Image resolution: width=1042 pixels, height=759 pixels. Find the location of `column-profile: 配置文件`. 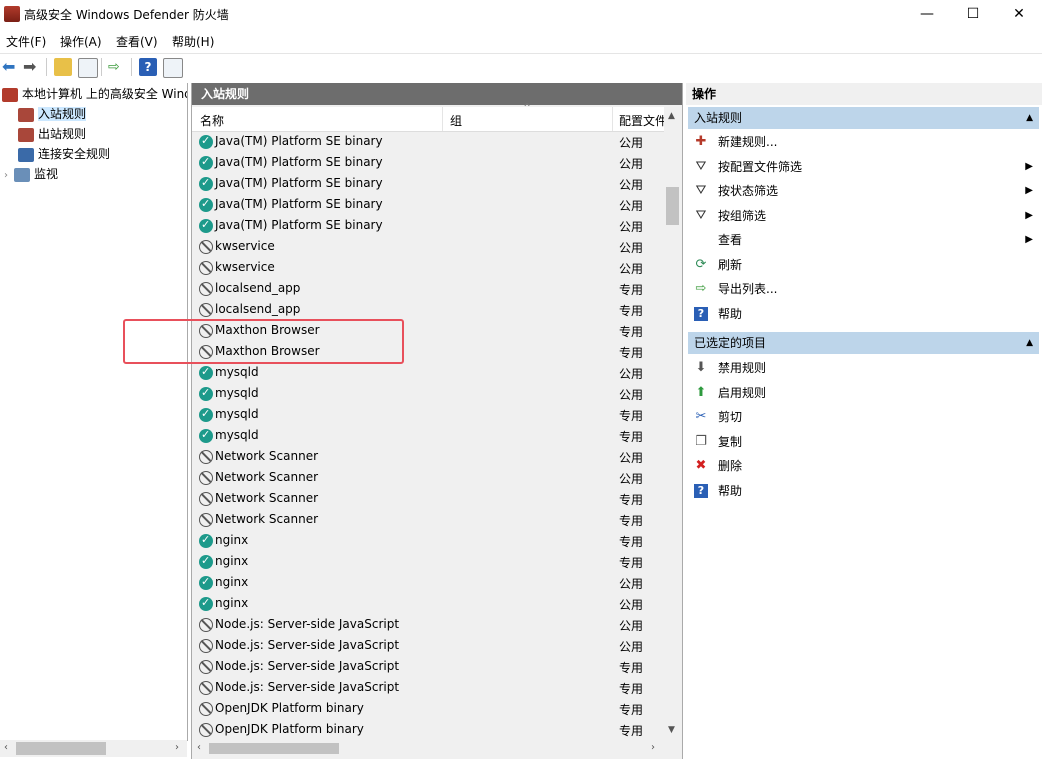

column-profile: 配置文件 is located at coordinates (641, 120).